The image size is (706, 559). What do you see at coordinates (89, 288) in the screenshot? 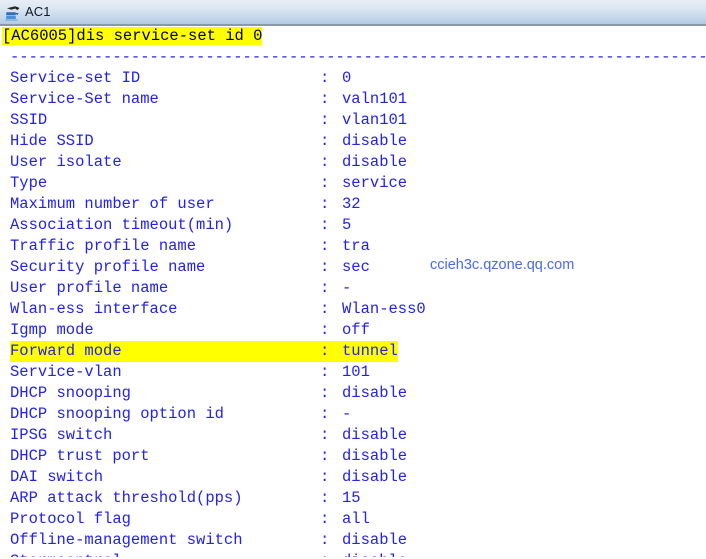
I see `detail-key: User profile name` at bounding box center [89, 288].